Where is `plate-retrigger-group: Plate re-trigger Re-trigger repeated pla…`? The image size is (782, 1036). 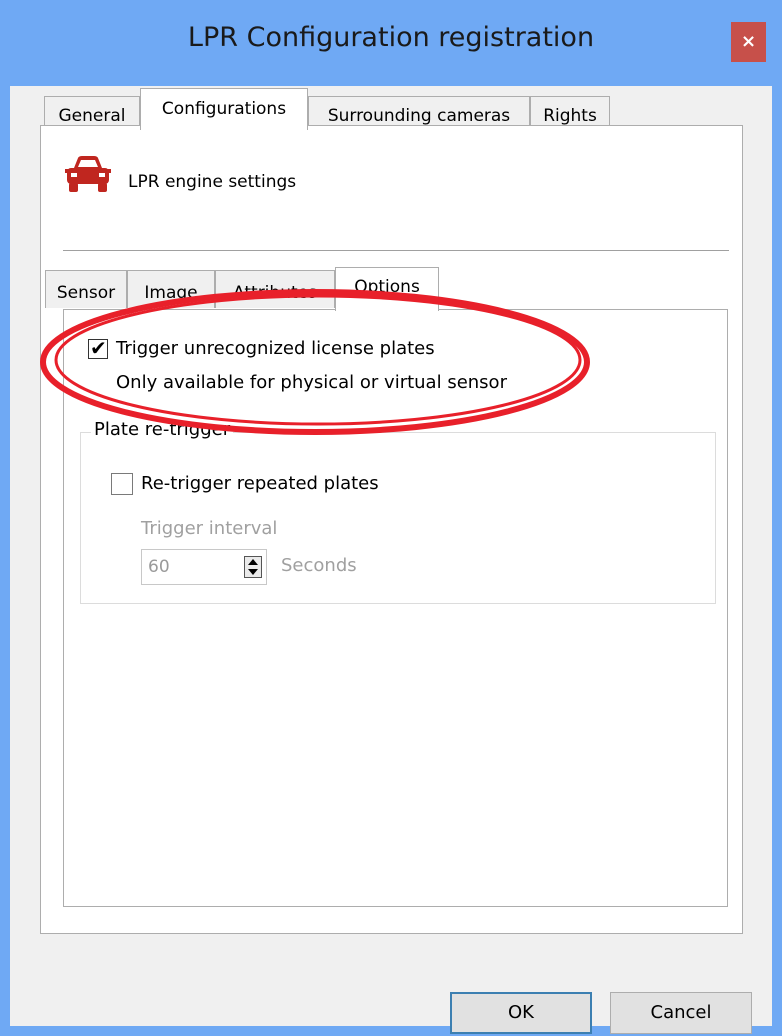
plate-retrigger-group: Plate re-trigger Re-trigger repeated pla… is located at coordinates (398, 511).